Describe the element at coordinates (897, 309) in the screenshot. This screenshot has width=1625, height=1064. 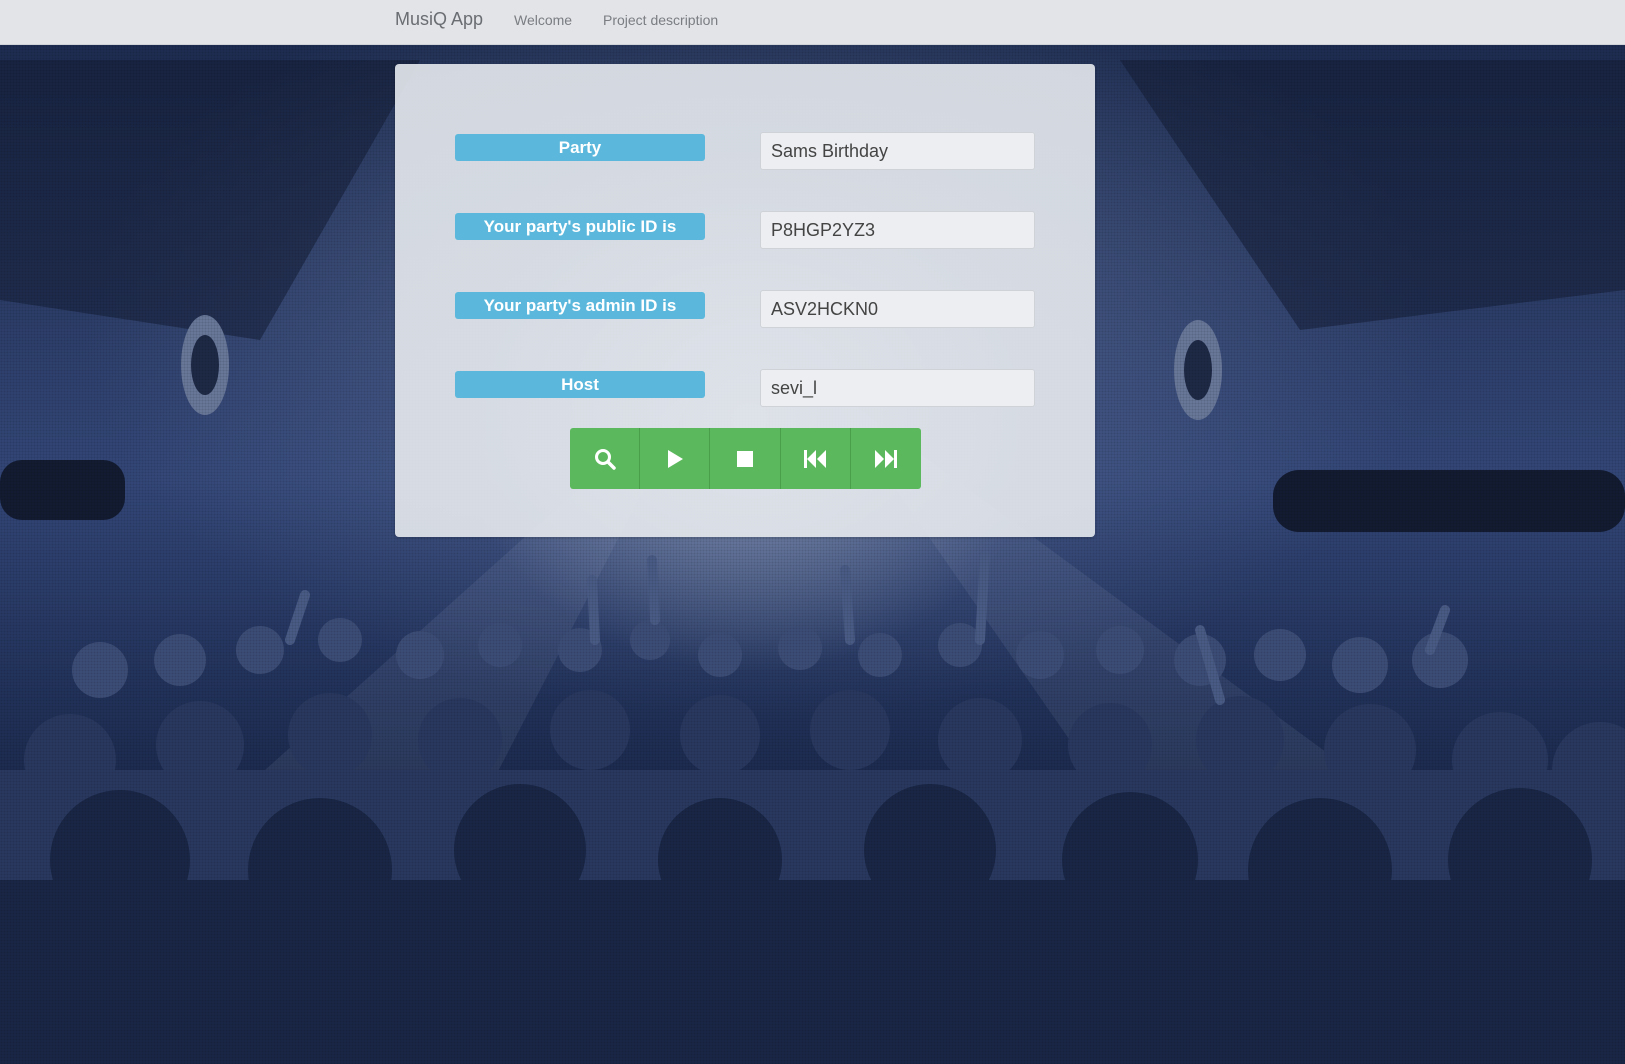
I see `admin-id-field` at that location.